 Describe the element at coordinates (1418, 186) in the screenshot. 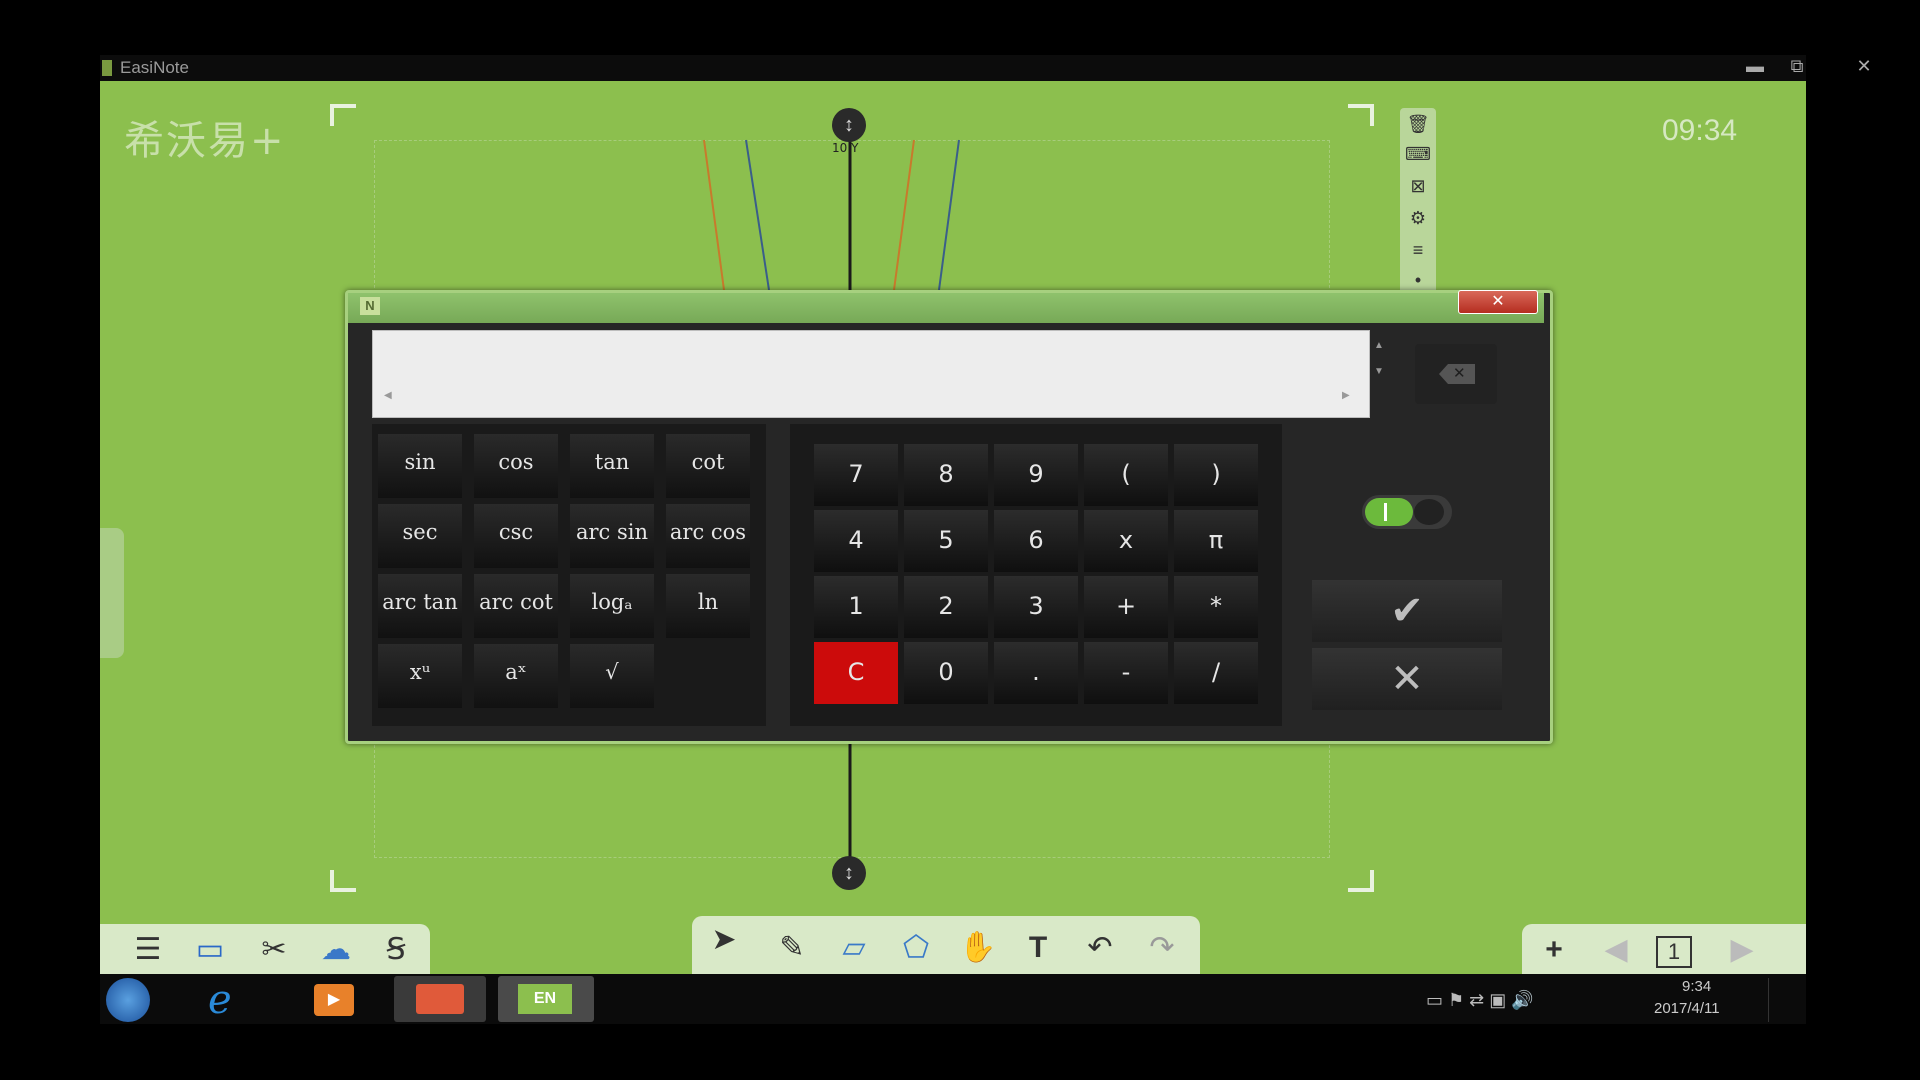

I see `close-box-icon: ⊠` at that location.